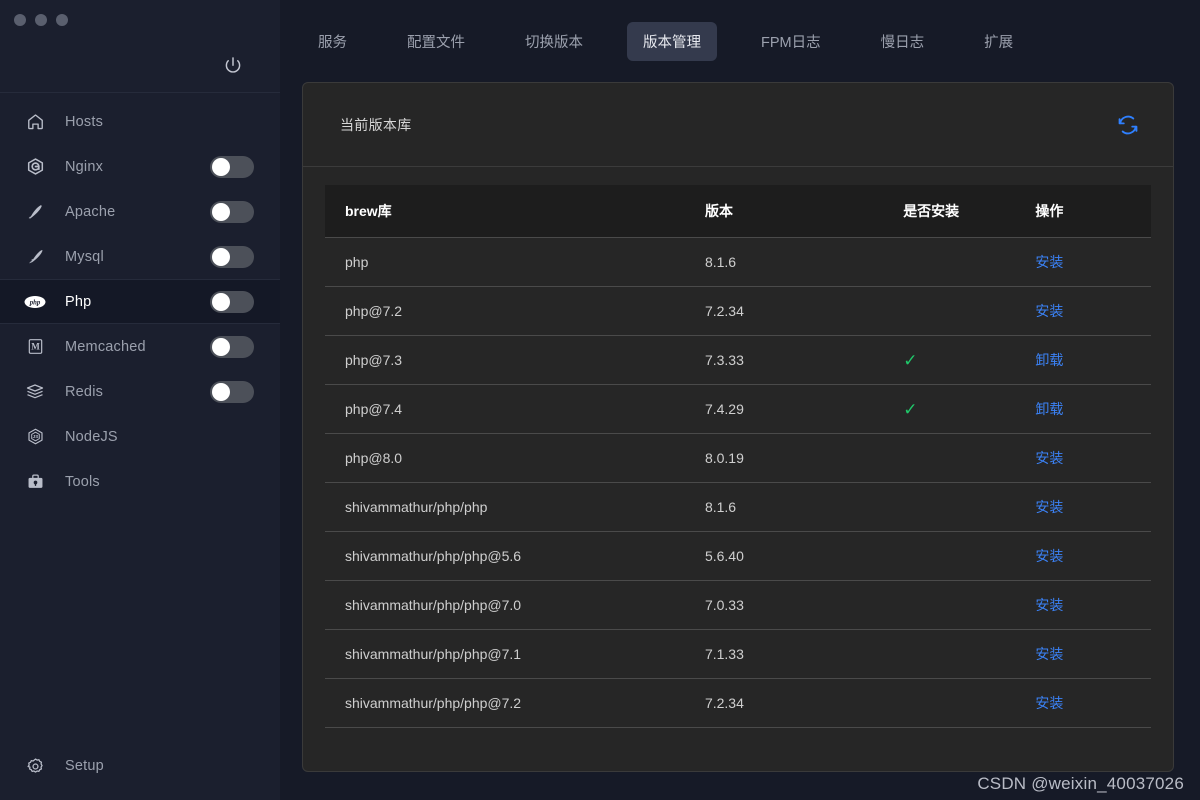 Image resolution: width=1200 pixels, height=800 pixels. I want to click on cell-version: 5.6.40, so click(804, 556).